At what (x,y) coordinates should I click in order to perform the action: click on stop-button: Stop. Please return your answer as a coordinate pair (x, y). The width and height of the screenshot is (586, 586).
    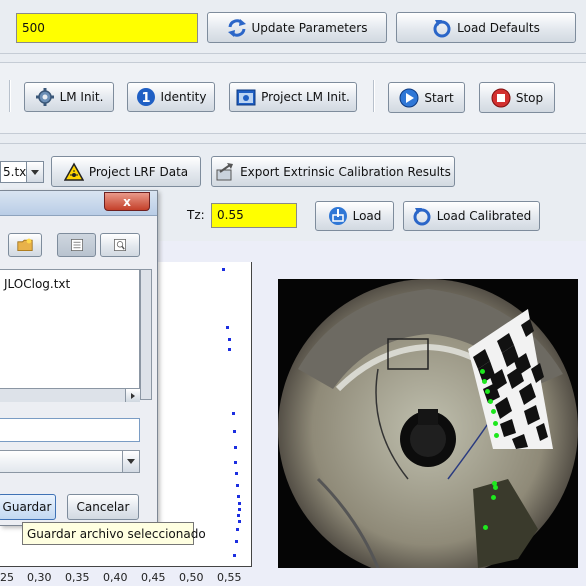
    Looking at the image, I should click on (517, 97).